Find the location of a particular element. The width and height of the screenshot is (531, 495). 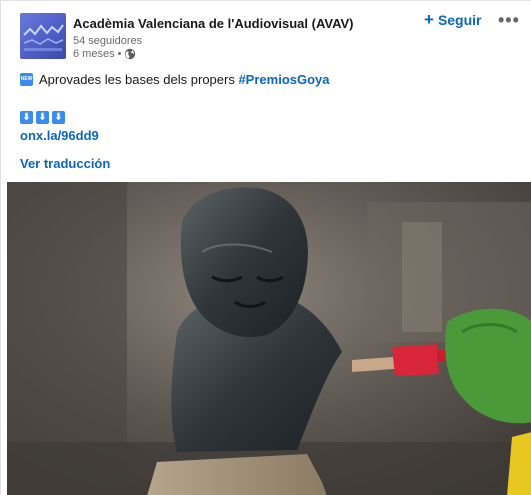

see-translation-button: Ver traducción is located at coordinates (65, 163).